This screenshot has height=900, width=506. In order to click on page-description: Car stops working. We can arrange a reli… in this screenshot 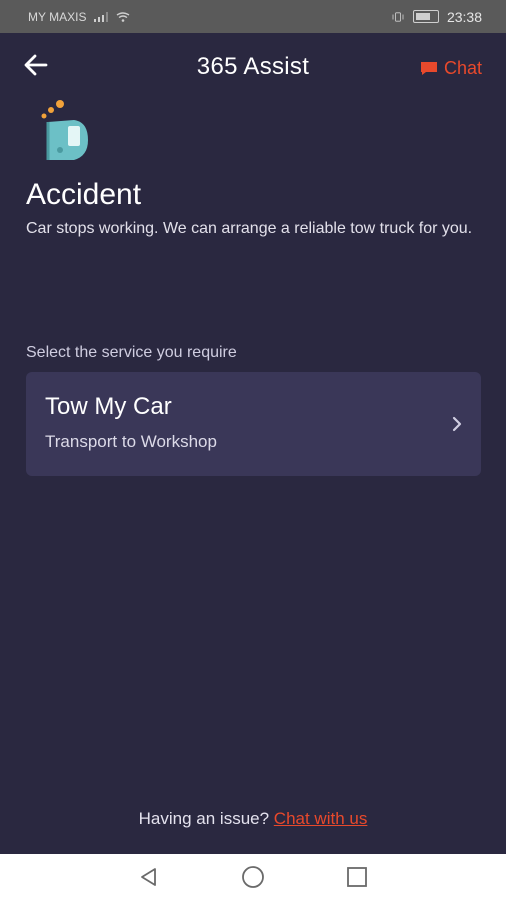, I will do `click(249, 228)`.